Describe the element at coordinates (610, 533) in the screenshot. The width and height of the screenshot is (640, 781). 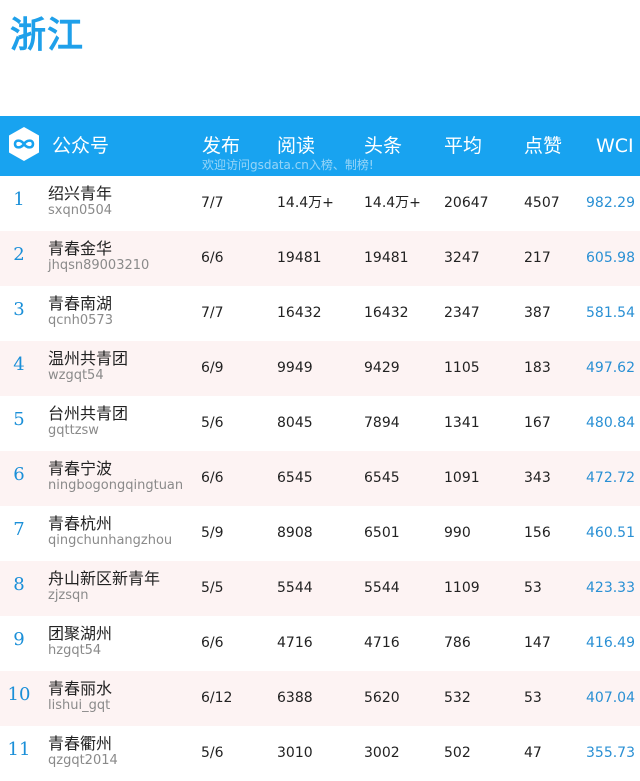
I see `wci-score: 460.51` at that location.